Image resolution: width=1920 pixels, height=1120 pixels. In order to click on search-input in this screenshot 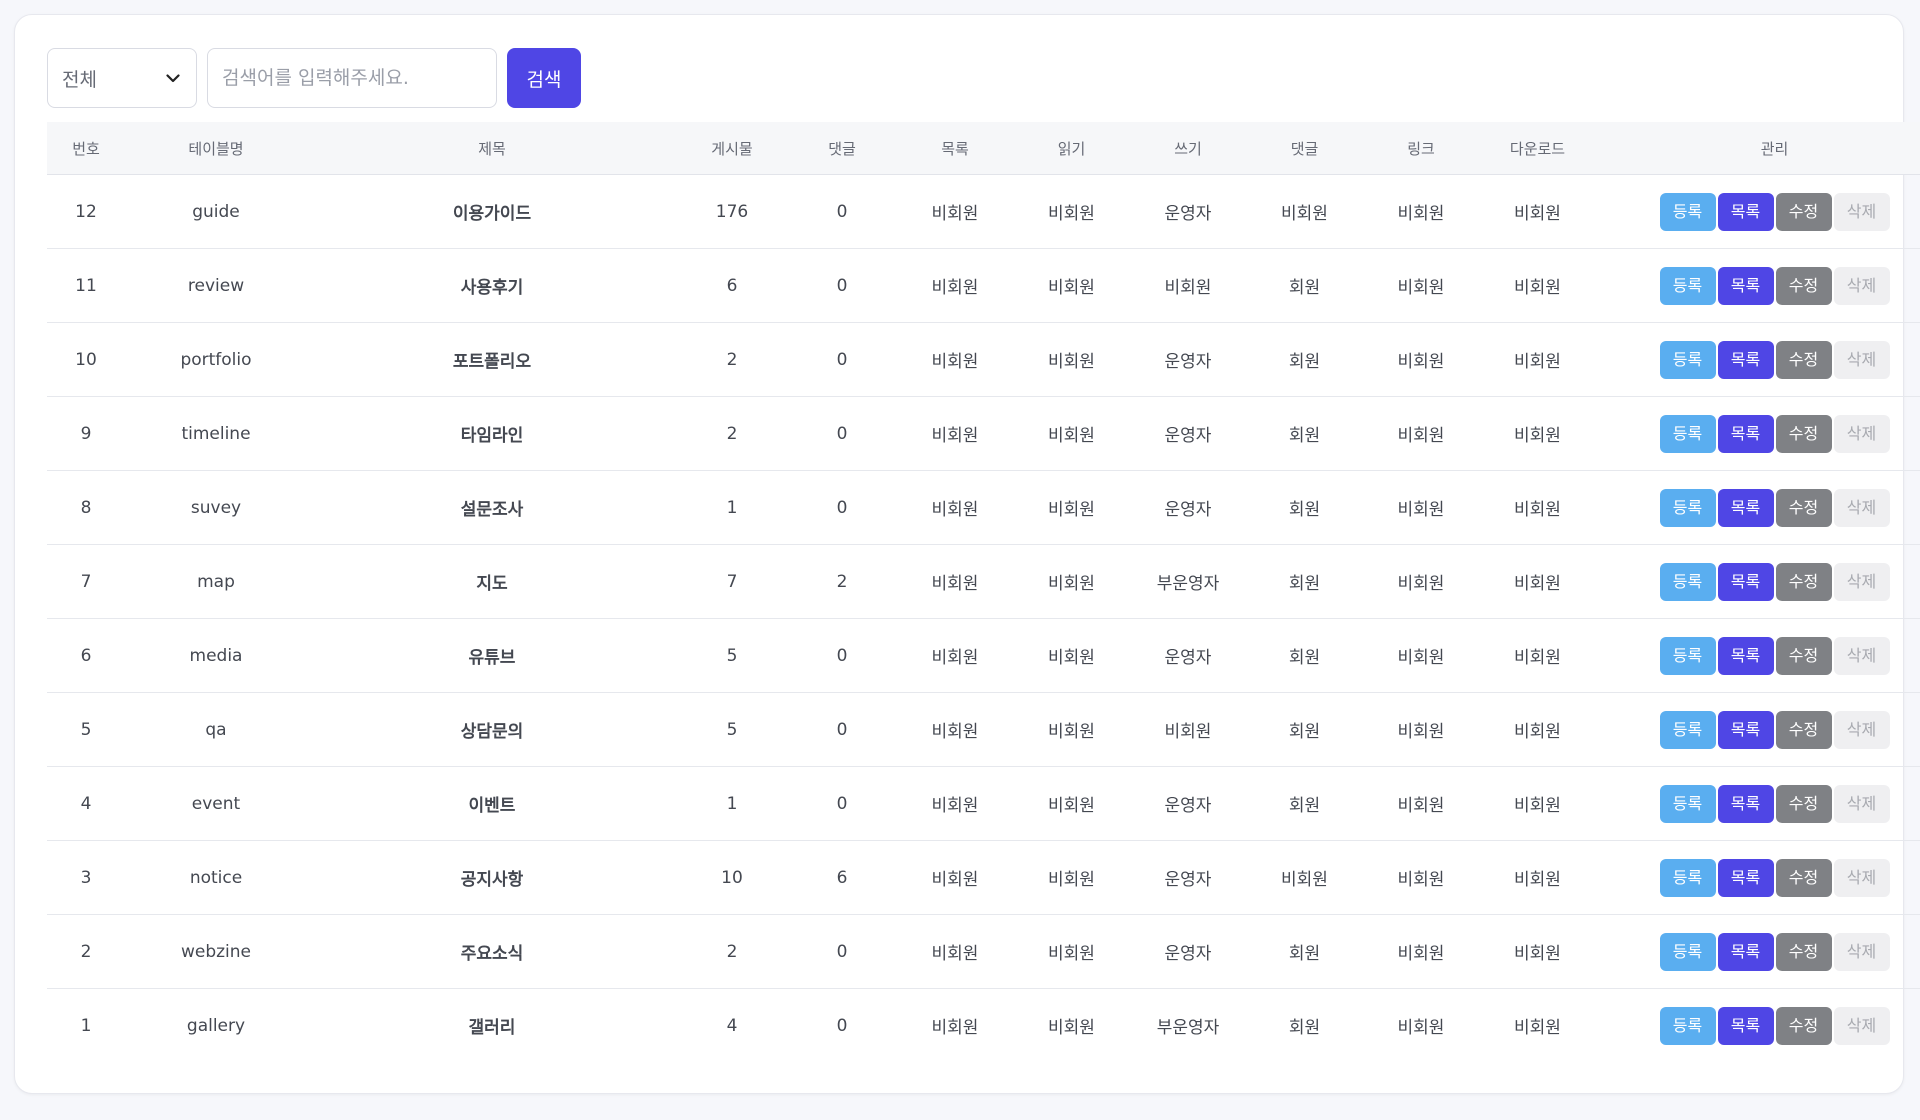, I will do `click(352, 78)`.